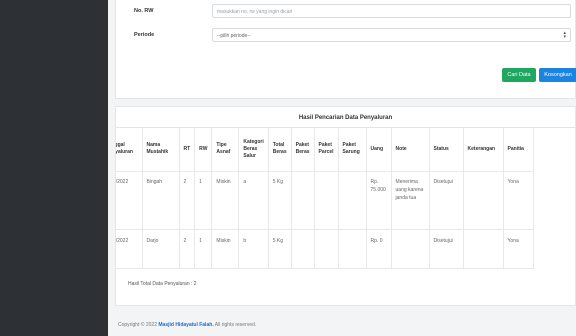  I want to click on select-arrows-icon: ▴ ▾, so click(564, 35).